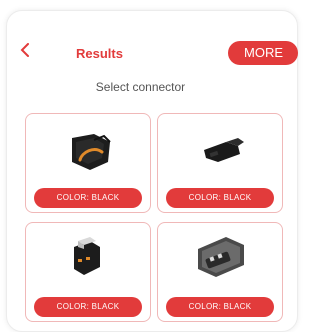  What do you see at coordinates (263, 53) in the screenshot?
I see `more-button: MORE` at bounding box center [263, 53].